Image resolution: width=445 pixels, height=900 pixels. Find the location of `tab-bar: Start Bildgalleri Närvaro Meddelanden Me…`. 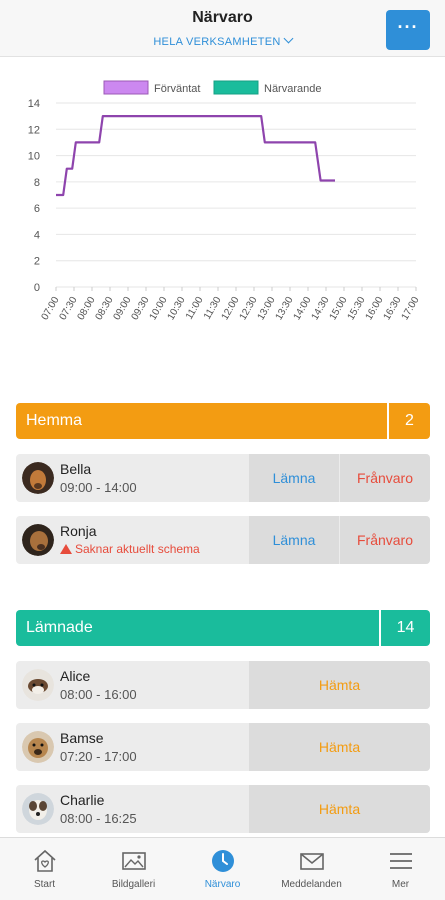

tab-bar: Start Bildgalleri Närvaro Meddelanden Me… is located at coordinates (222, 868).